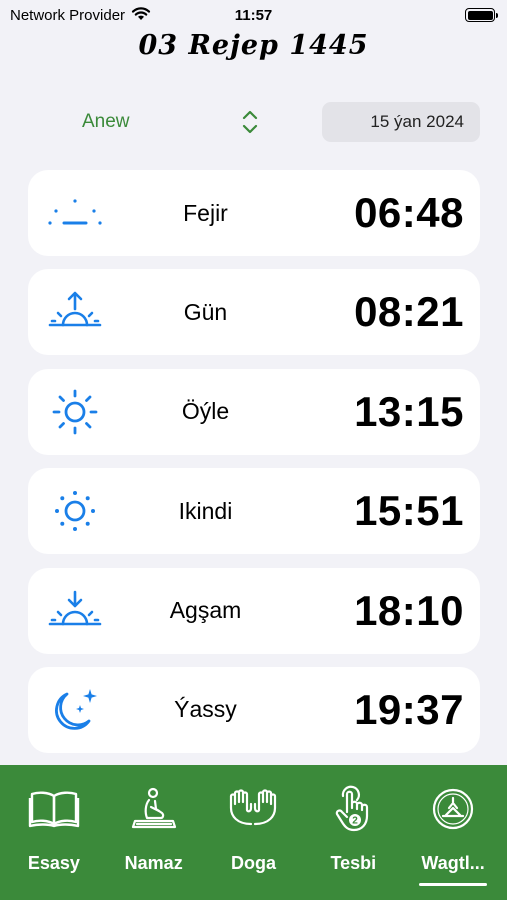 The width and height of the screenshot is (507, 900). I want to click on wifi-icon, so click(141, 15).